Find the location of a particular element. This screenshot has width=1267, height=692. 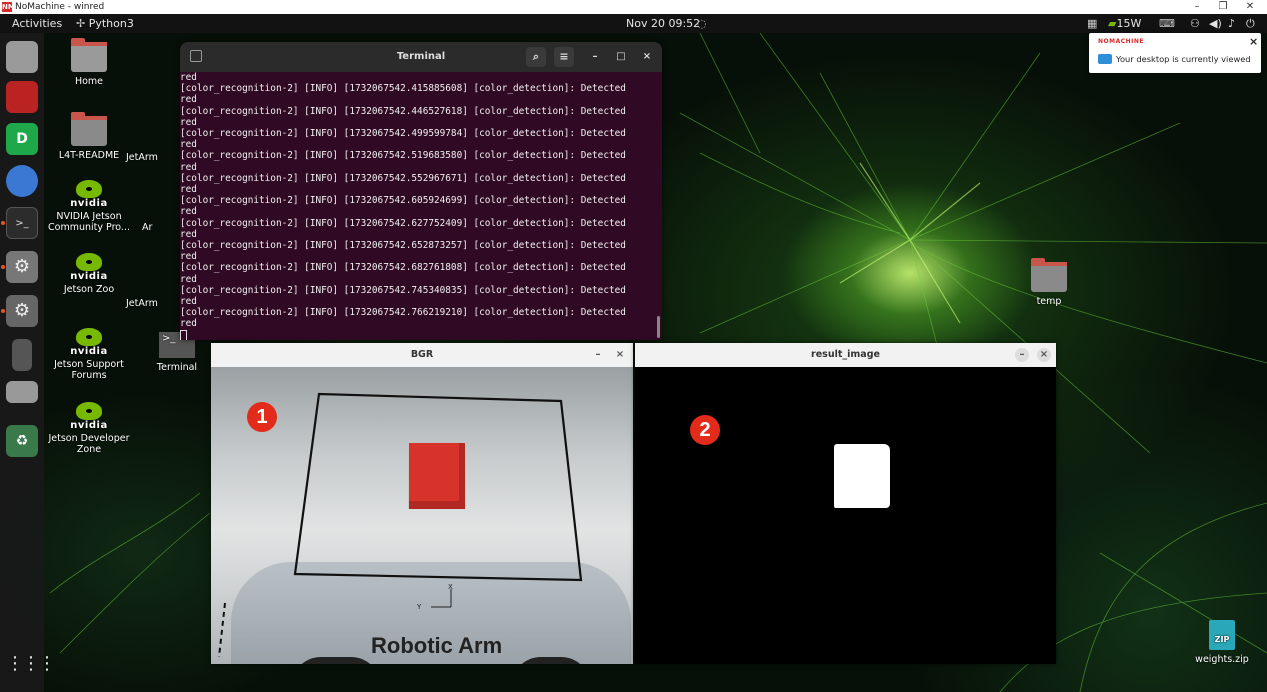

mic-icon: ♪ is located at coordinates (1231, 23).